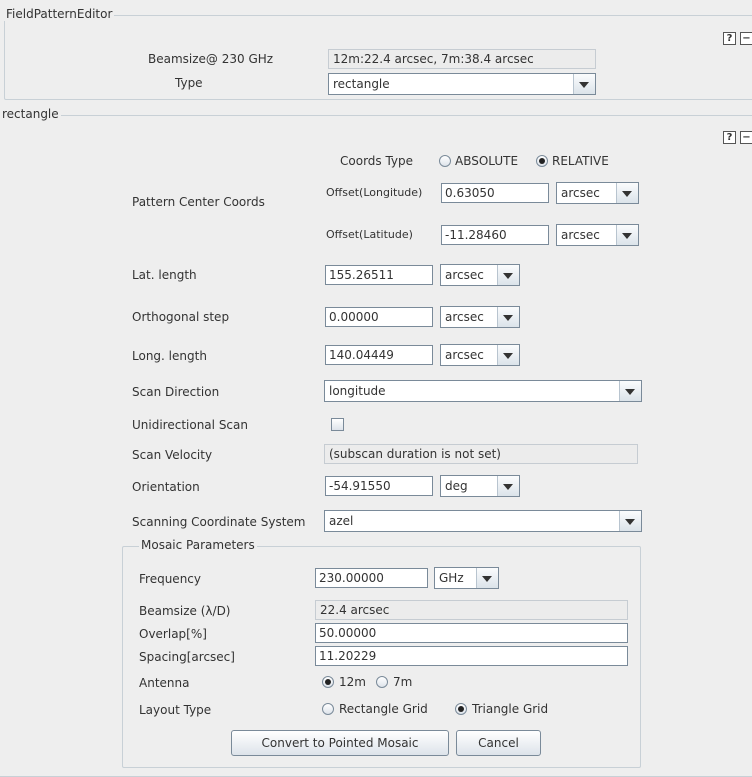  I want to click on lat-length-unit-value: arcsec, so click(464, 275).